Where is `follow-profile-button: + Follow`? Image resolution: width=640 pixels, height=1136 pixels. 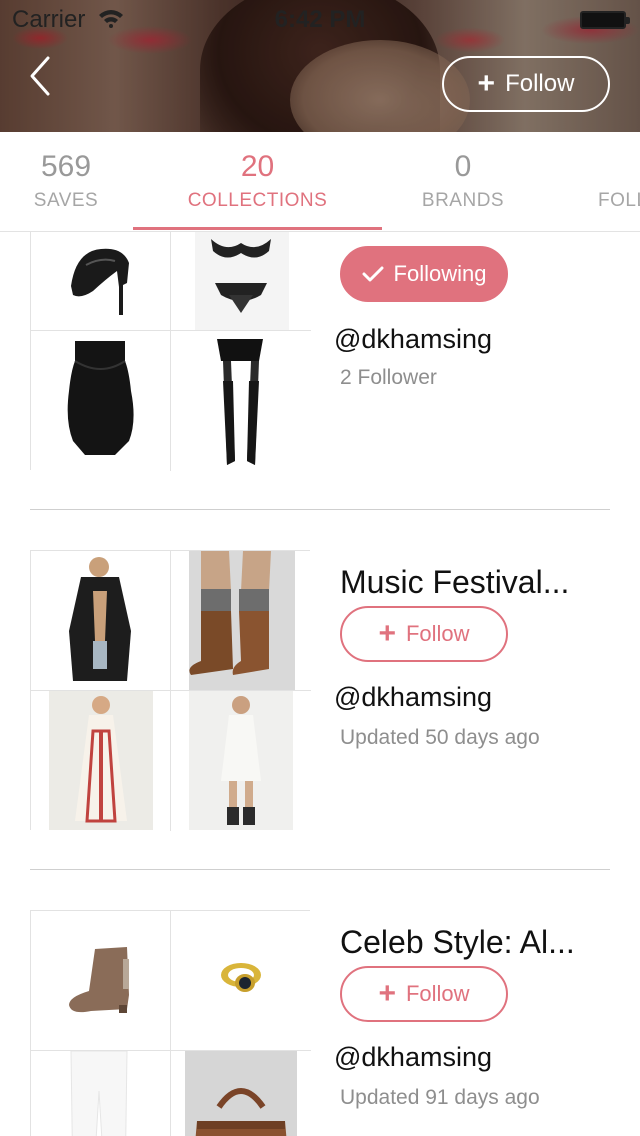 follow-profile-button: + Follow is located at coordinates (526, 84).